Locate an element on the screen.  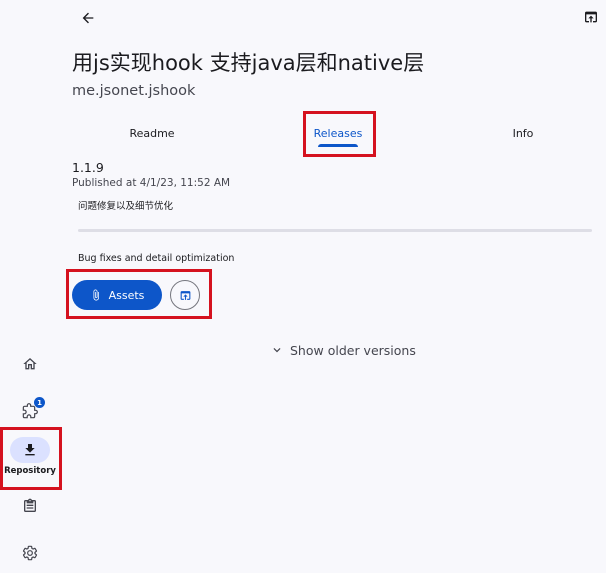
tab-indicator is located at coordinates (338, 145).